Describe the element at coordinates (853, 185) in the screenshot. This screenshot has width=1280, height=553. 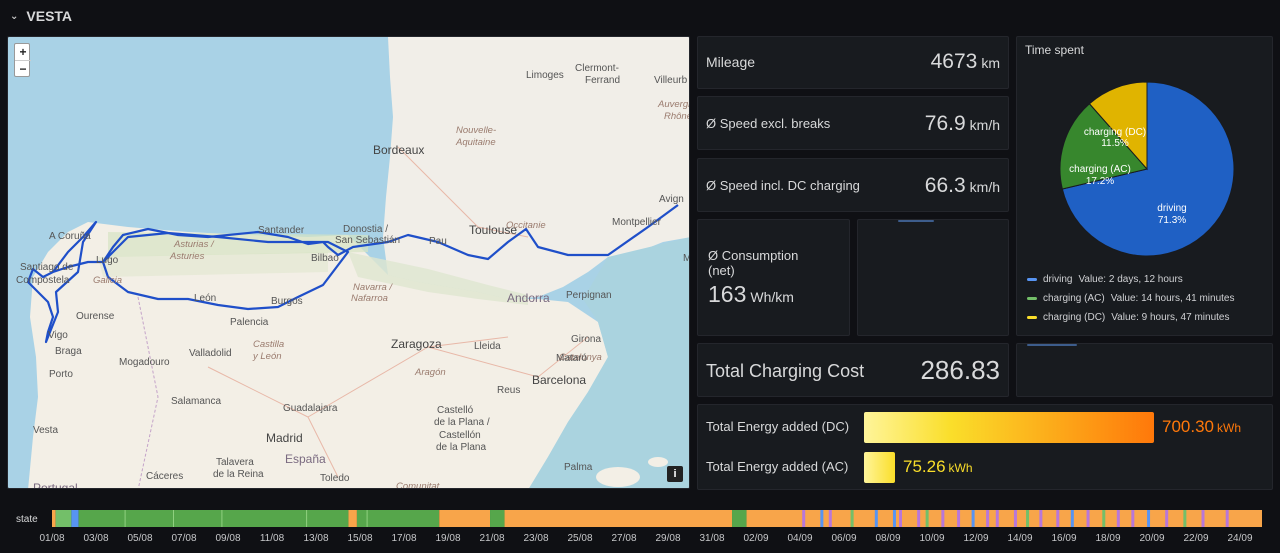
I see `speed-incl-panel: Ø Speed incl. DC charging 66.3 km/h` at that location.